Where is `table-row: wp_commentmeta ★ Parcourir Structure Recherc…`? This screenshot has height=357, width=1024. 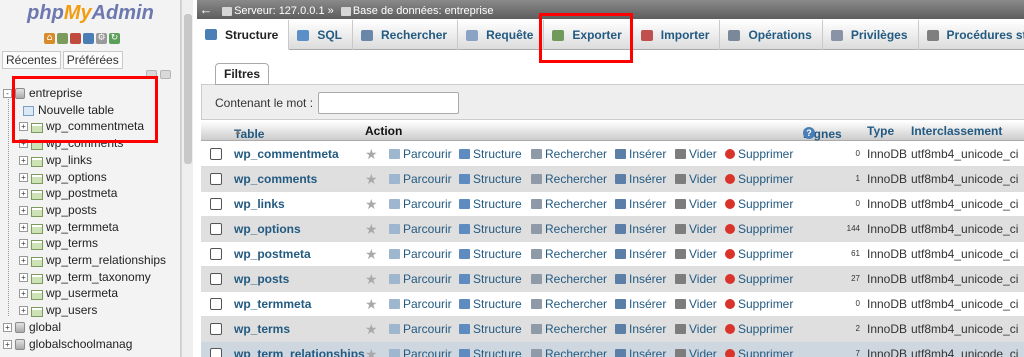
table-row: wp_commentmeta ★ Parcourir Structure Recherc… is located at coordinates (612, 154).